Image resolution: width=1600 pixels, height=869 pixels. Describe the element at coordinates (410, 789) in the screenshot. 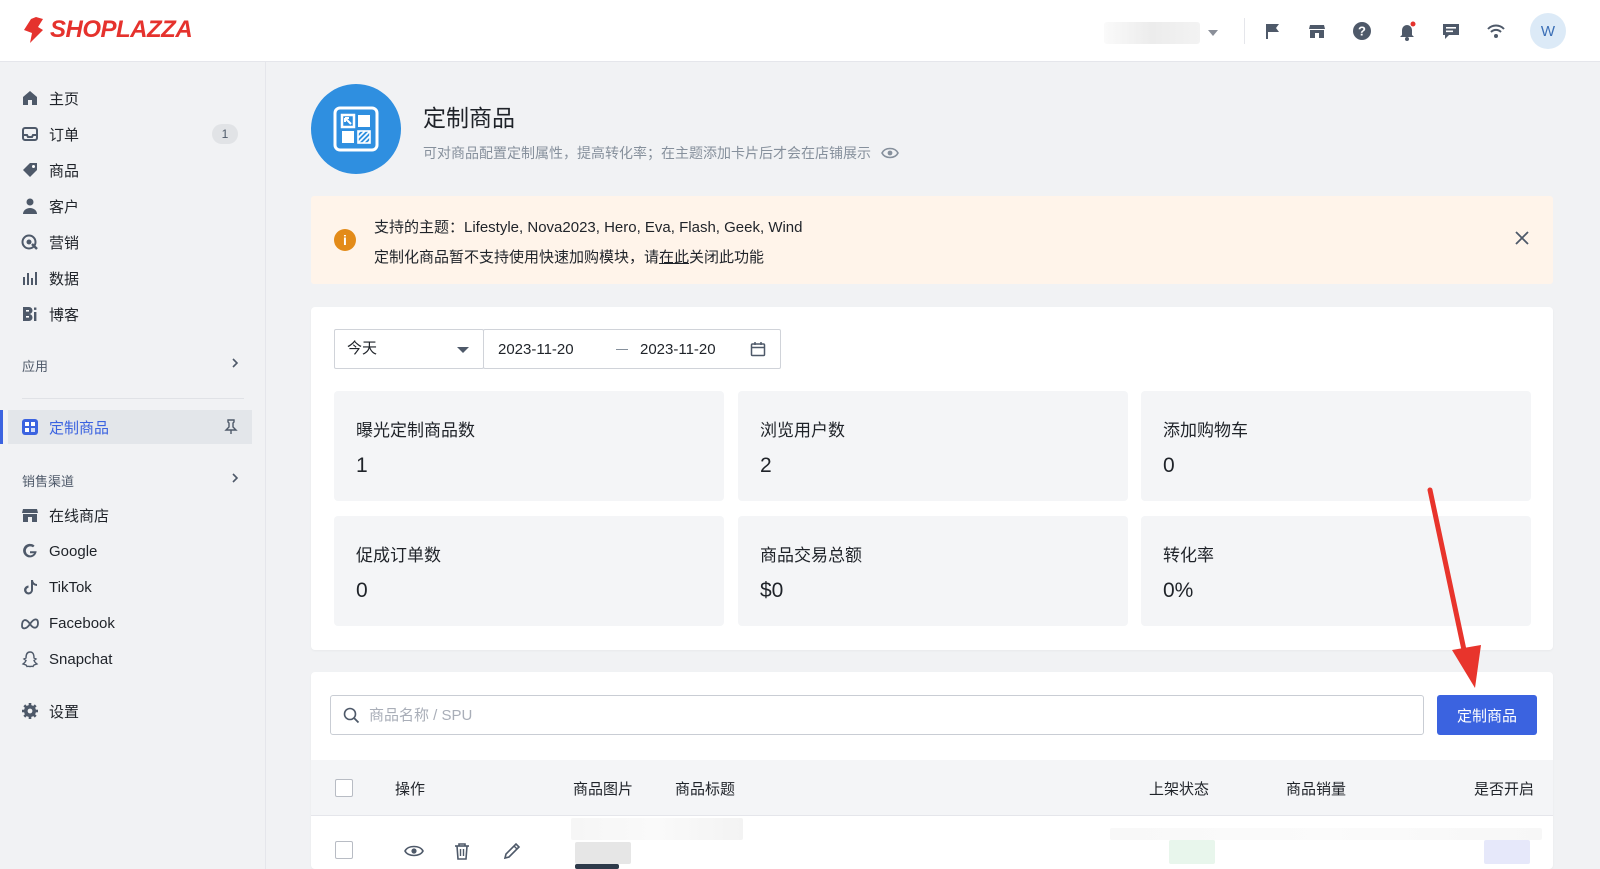

I see `column-header-actions: 操作` at that location.